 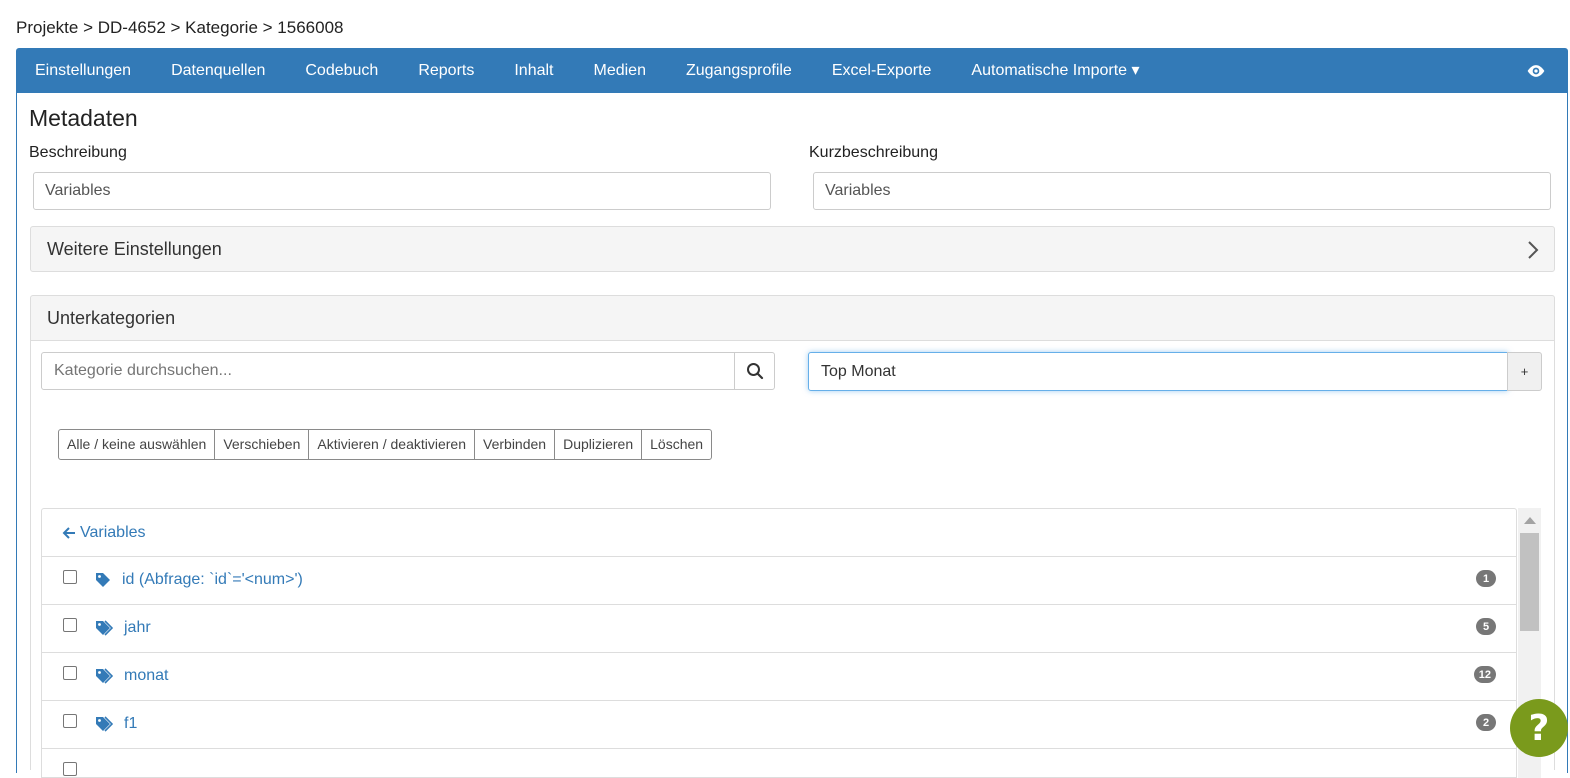 What do you see at coordinates (392, 444) in the screenshot?
I see `toggle-active-button: Aktivieren / deaktivieren` at bounding box center [392, 444].